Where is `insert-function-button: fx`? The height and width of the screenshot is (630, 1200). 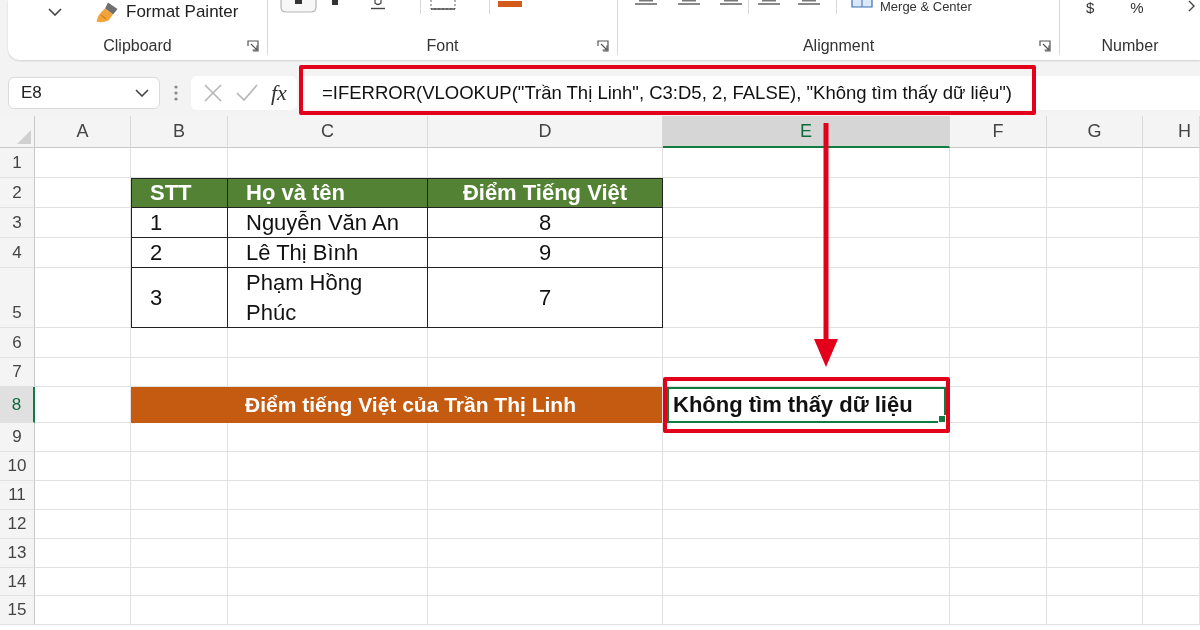 insert-function-button: fx is located at coordinates (279, 93).